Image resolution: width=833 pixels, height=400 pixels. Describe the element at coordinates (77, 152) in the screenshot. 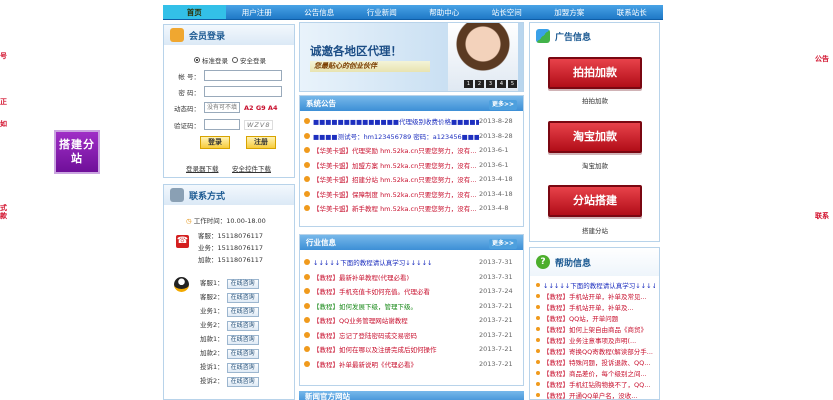

I see `build-substation-float-ad: 搭建分站` at that location.